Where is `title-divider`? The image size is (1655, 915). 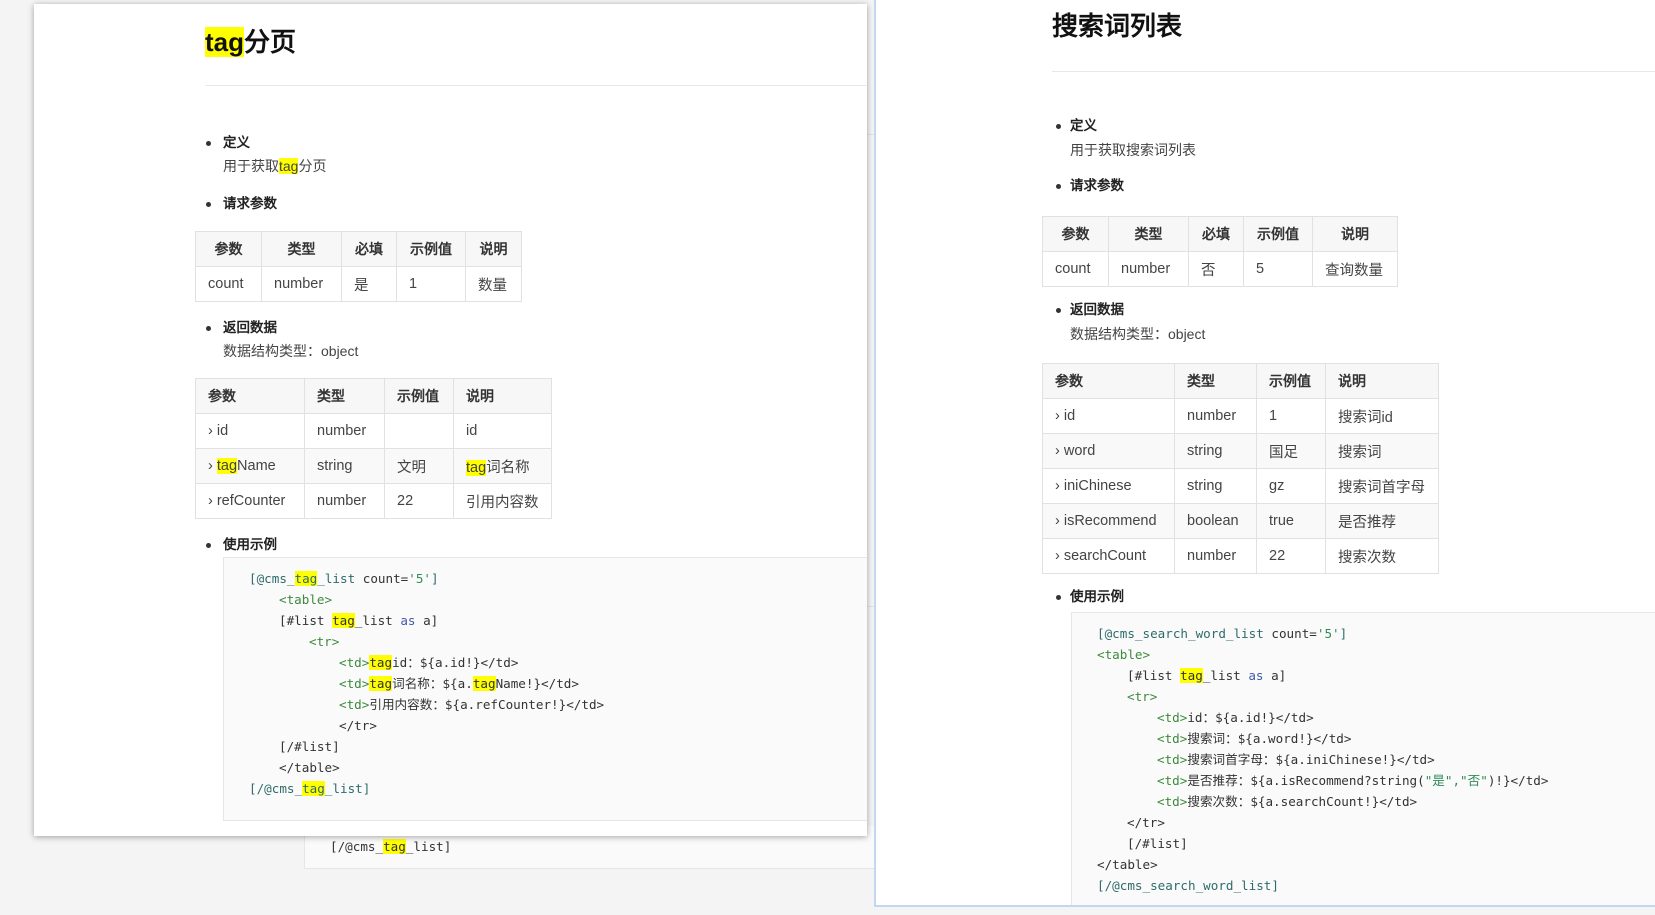 title-divider is located at coordinates (536, 85).